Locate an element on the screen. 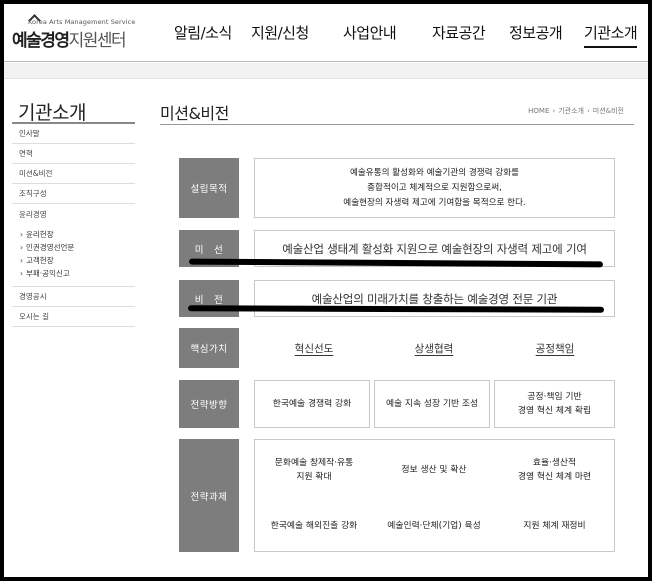  sidebar-item-directions: 오시는 길 is located at coordinates (73, 317).